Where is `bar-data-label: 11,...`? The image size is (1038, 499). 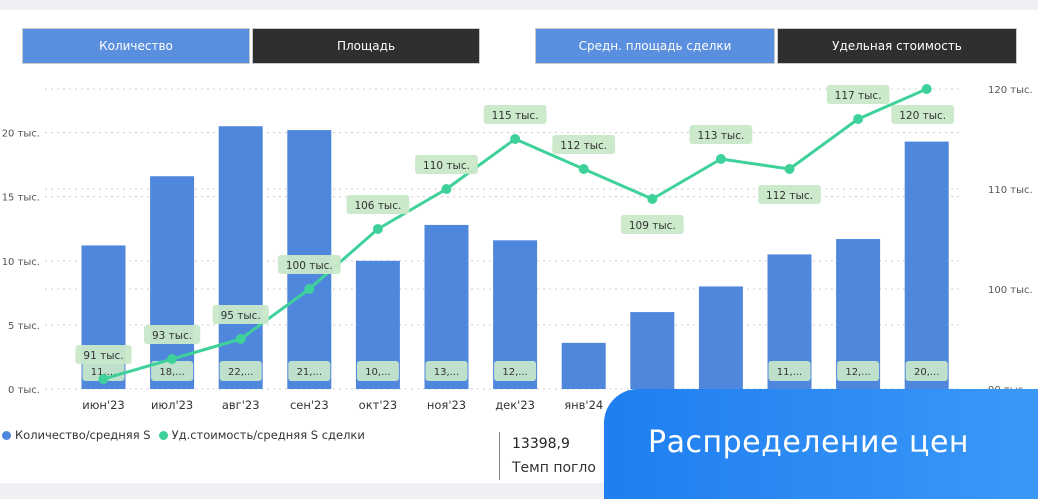
bar-data-label: 11,... is located at coordinates (789, 372).